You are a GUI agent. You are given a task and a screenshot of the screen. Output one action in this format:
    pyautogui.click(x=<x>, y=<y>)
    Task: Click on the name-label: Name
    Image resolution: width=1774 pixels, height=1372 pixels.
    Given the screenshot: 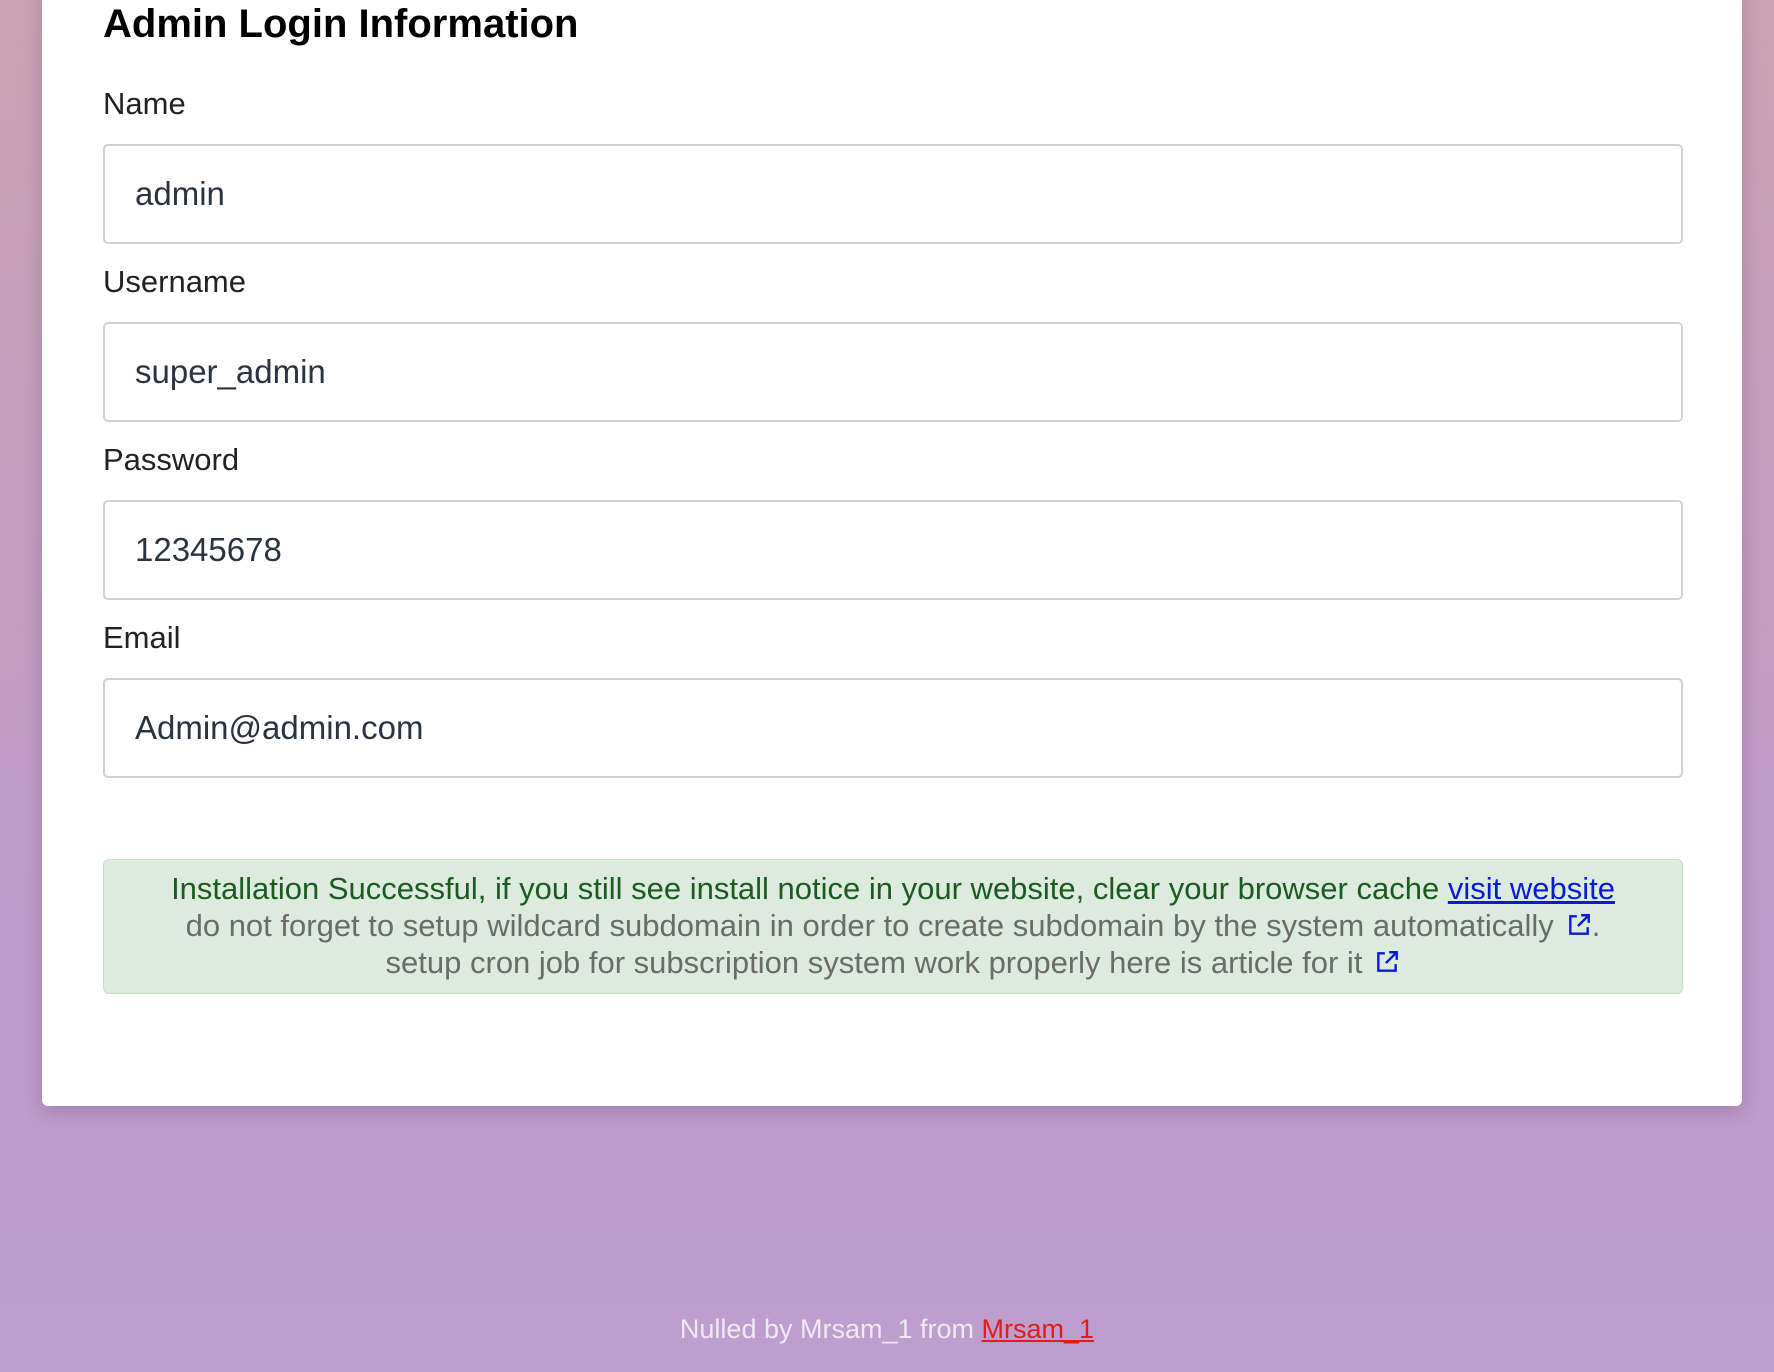 What is the action you would take?
    pyautogui.click(x=144, y=103)
    